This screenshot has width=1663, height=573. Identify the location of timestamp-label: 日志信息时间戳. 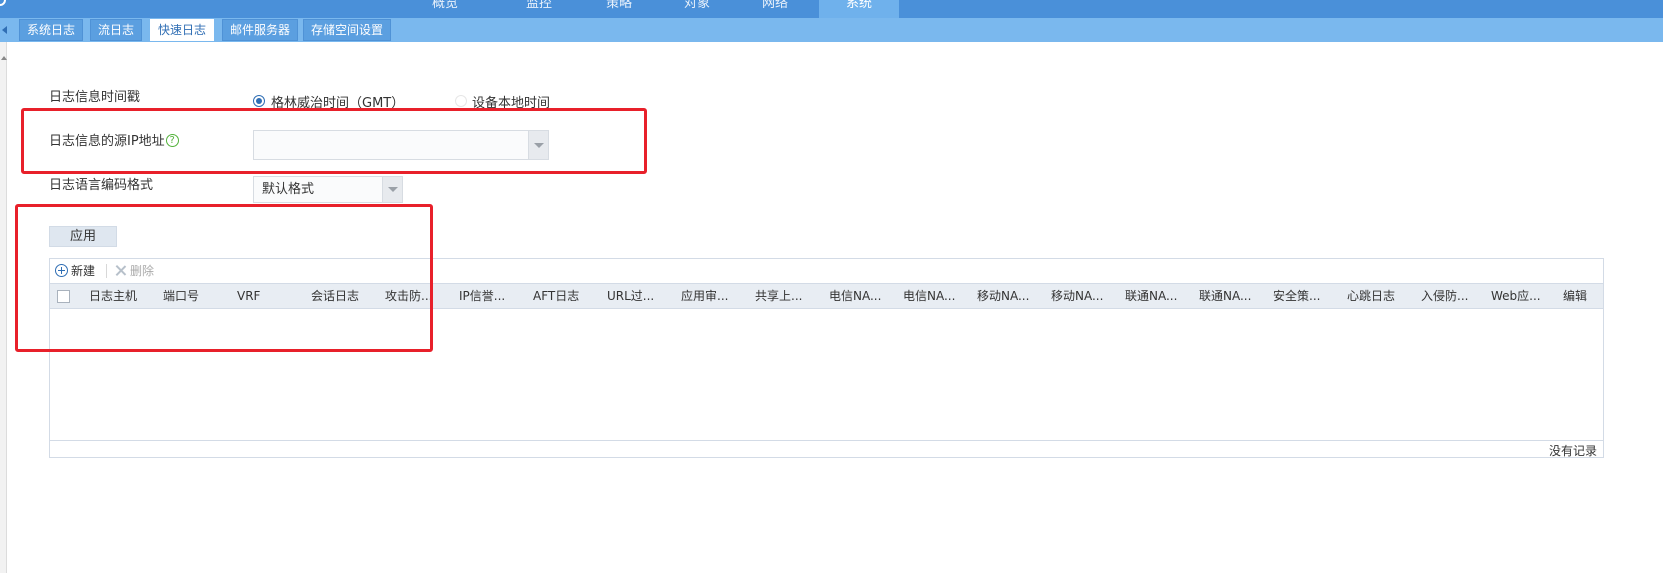
(95, 97).